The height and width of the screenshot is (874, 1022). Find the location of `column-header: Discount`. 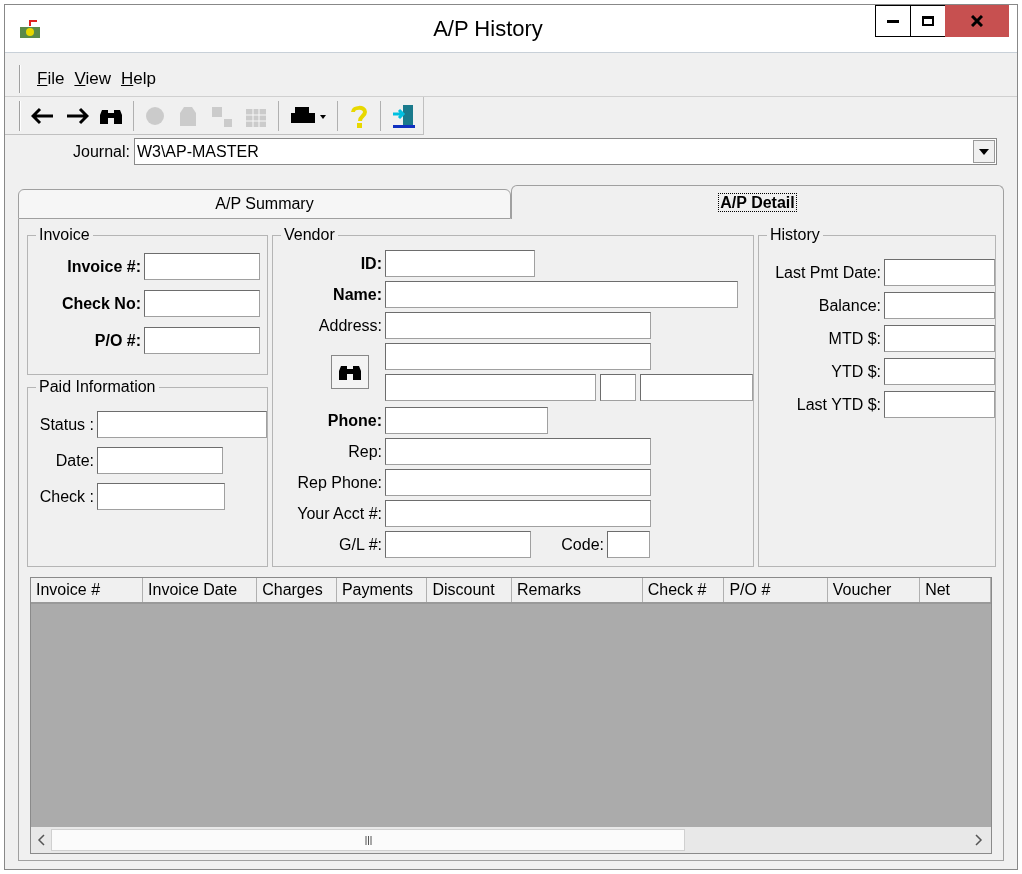

column-header: Discount is located at coordinates (469, 590).